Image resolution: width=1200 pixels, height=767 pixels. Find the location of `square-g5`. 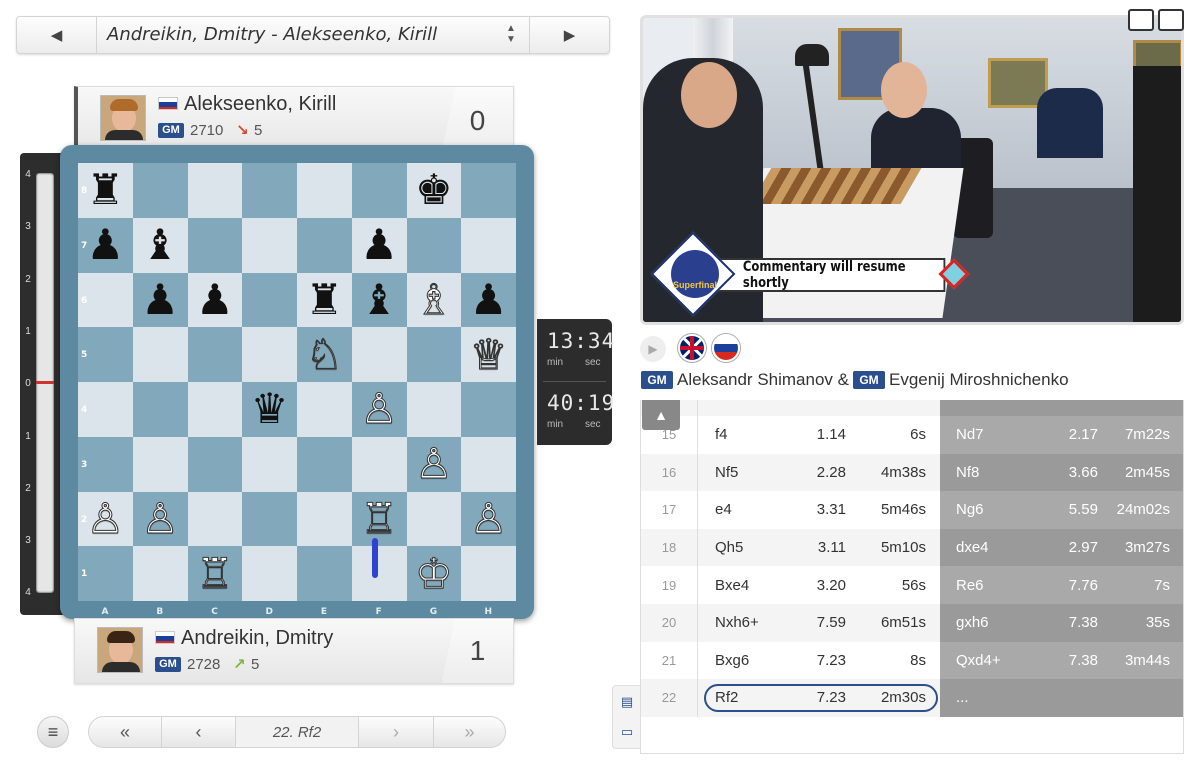

square-g5 is located at coordinates (434, 354).